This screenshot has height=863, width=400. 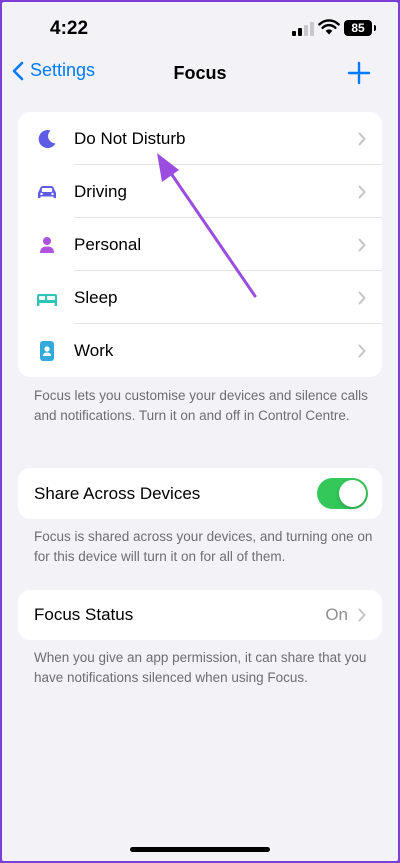 What do you see at coordinates (360, 28) in the screenshot?
I see `battery-icon: 85` at bounding box center [360, 28].